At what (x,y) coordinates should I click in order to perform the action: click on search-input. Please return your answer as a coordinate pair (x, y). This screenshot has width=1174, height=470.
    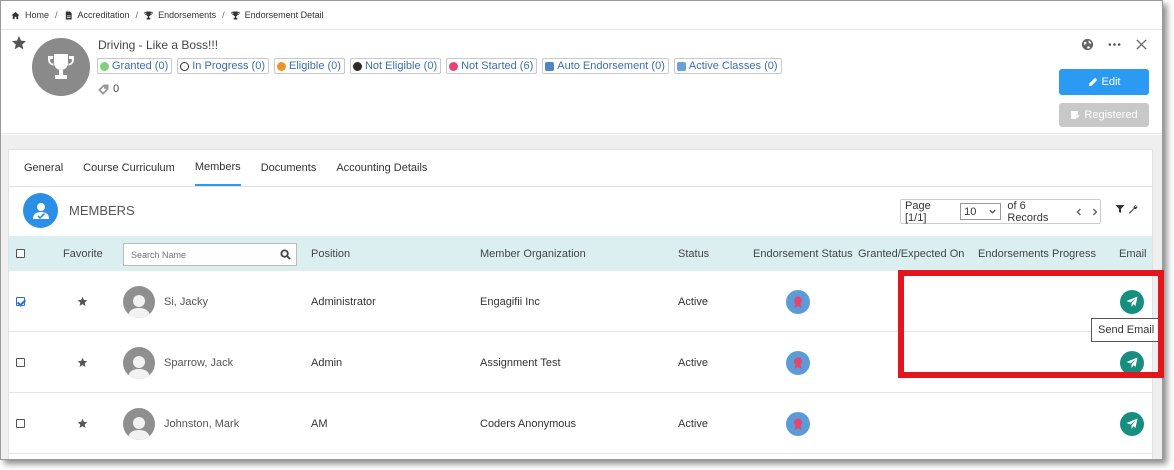
    Looking at the image, I should click on (201, 254).